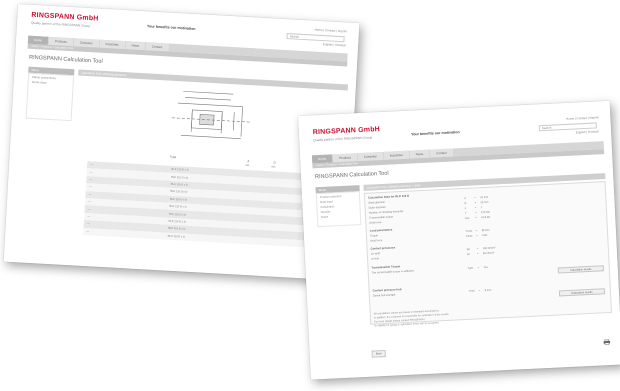 This screenshot has width=620, height=391. Describe the element at coordinates (274, 162) in the screenshot. I see `column-header-D: D` at that location.